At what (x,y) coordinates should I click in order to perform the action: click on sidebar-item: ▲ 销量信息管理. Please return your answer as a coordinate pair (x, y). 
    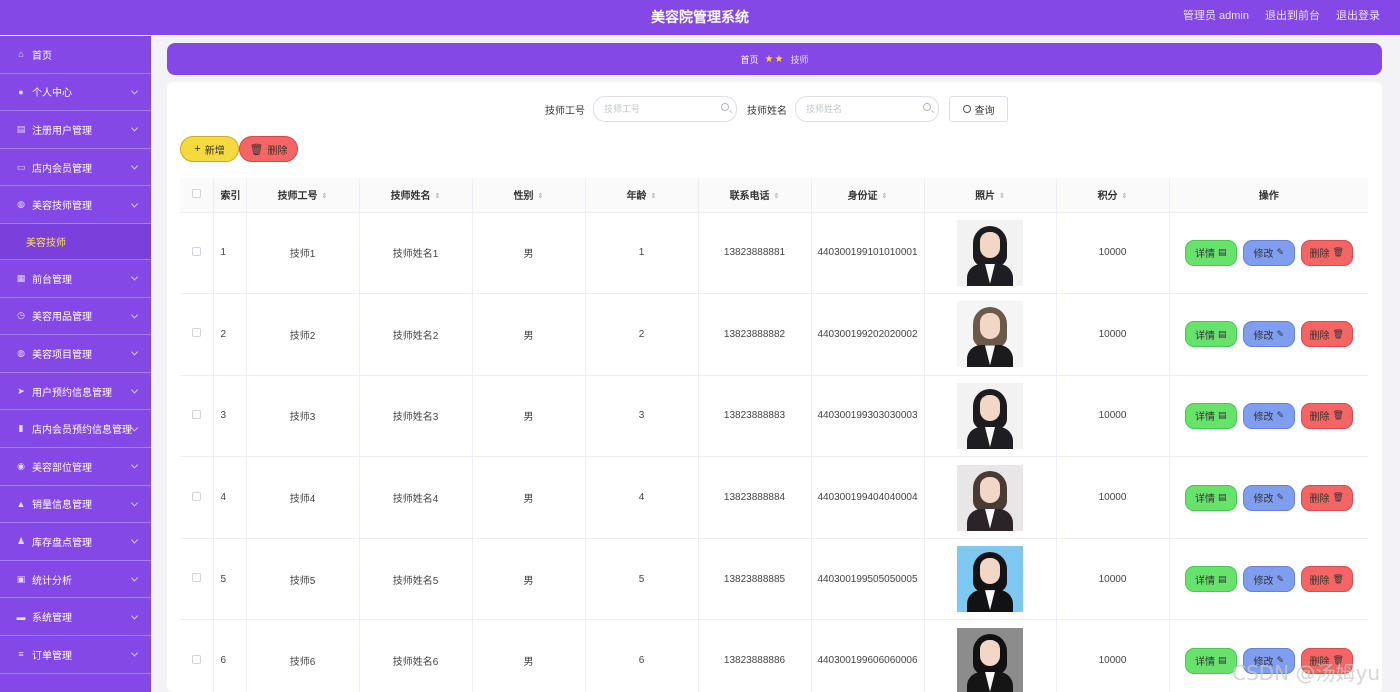
    Looking at the image, I should click on (75, 505).